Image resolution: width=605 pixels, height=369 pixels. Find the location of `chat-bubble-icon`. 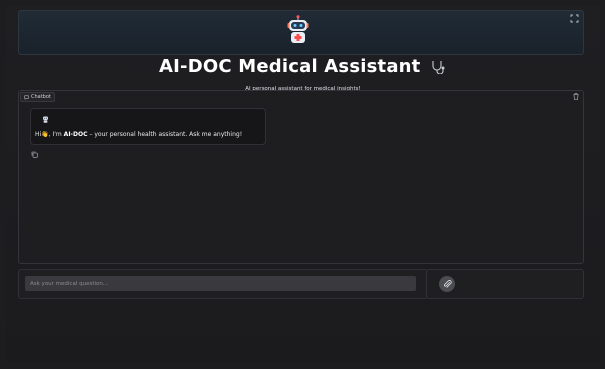

chat-bubble-icon is located at coordinates (26, 97).